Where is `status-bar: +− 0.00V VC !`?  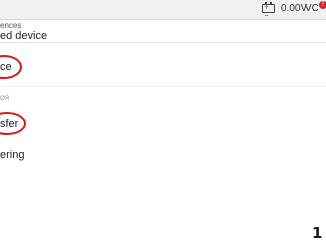 status-bar: +− 0.00V VC ! is located at coordinates (163, 10).